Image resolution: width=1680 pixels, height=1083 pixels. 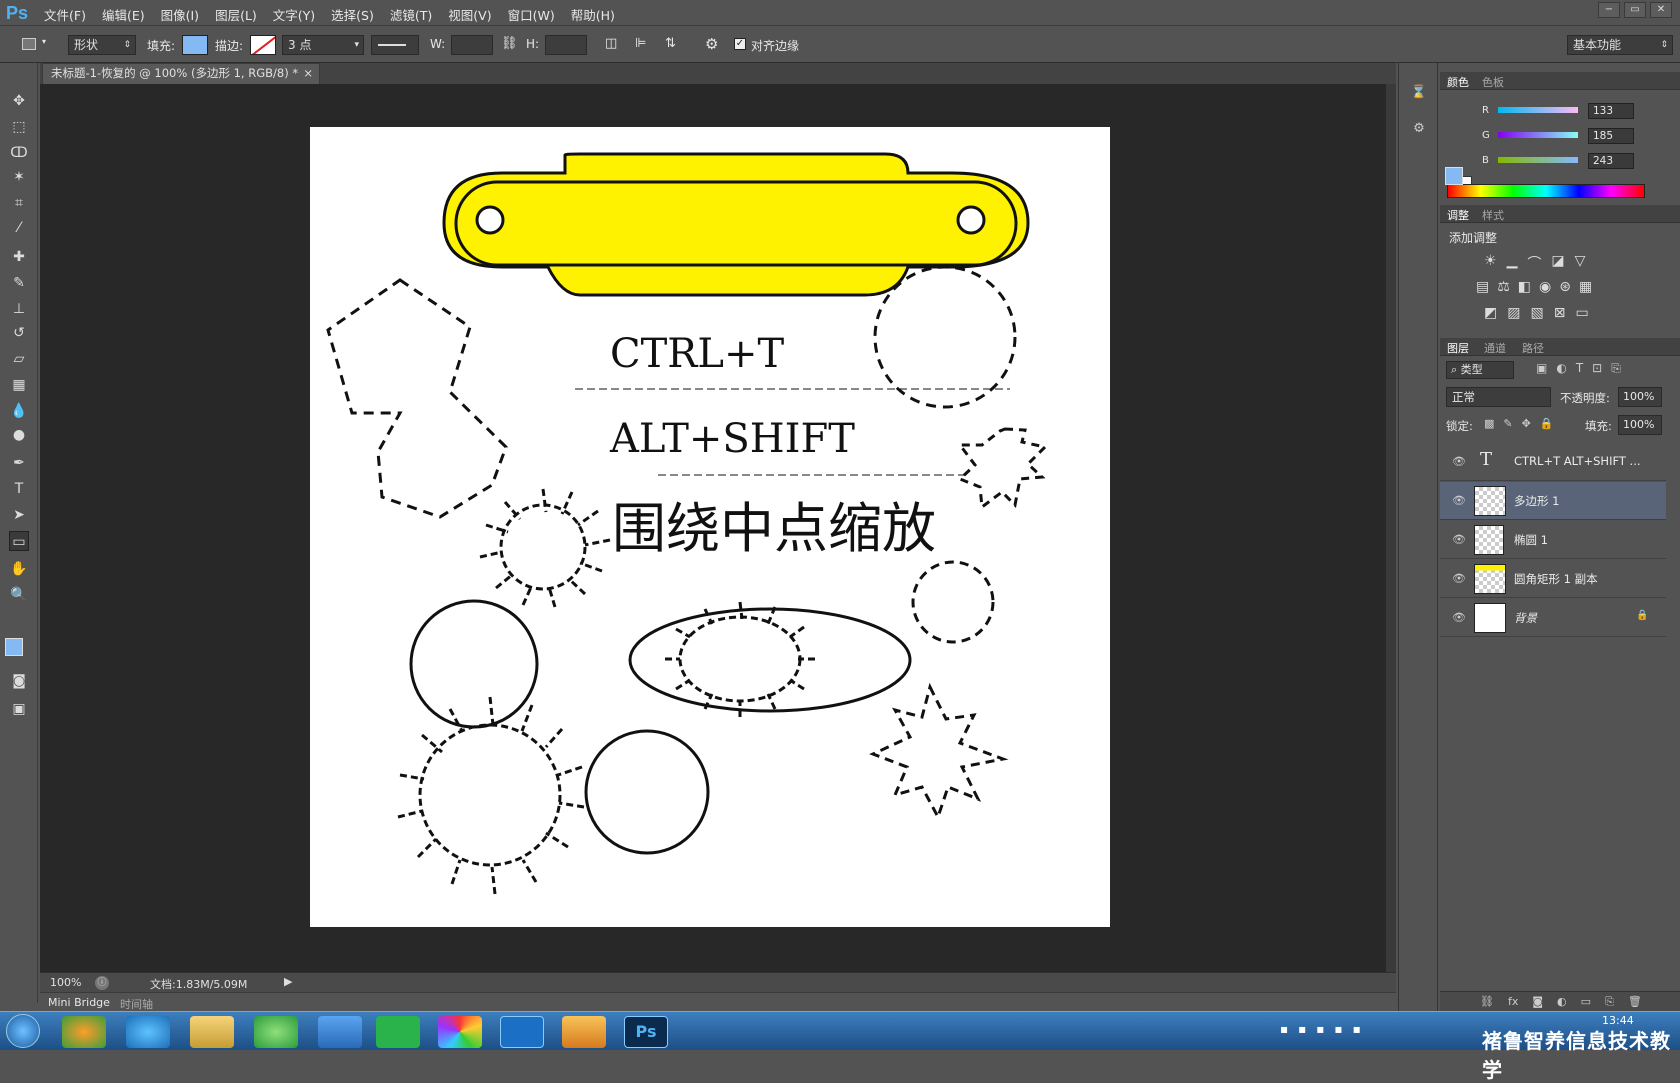 What do you see at coordinates (1585, 287) in the screenshot?
I see `color-lookup-icon: ▦` at bounding box center [1585, 287].